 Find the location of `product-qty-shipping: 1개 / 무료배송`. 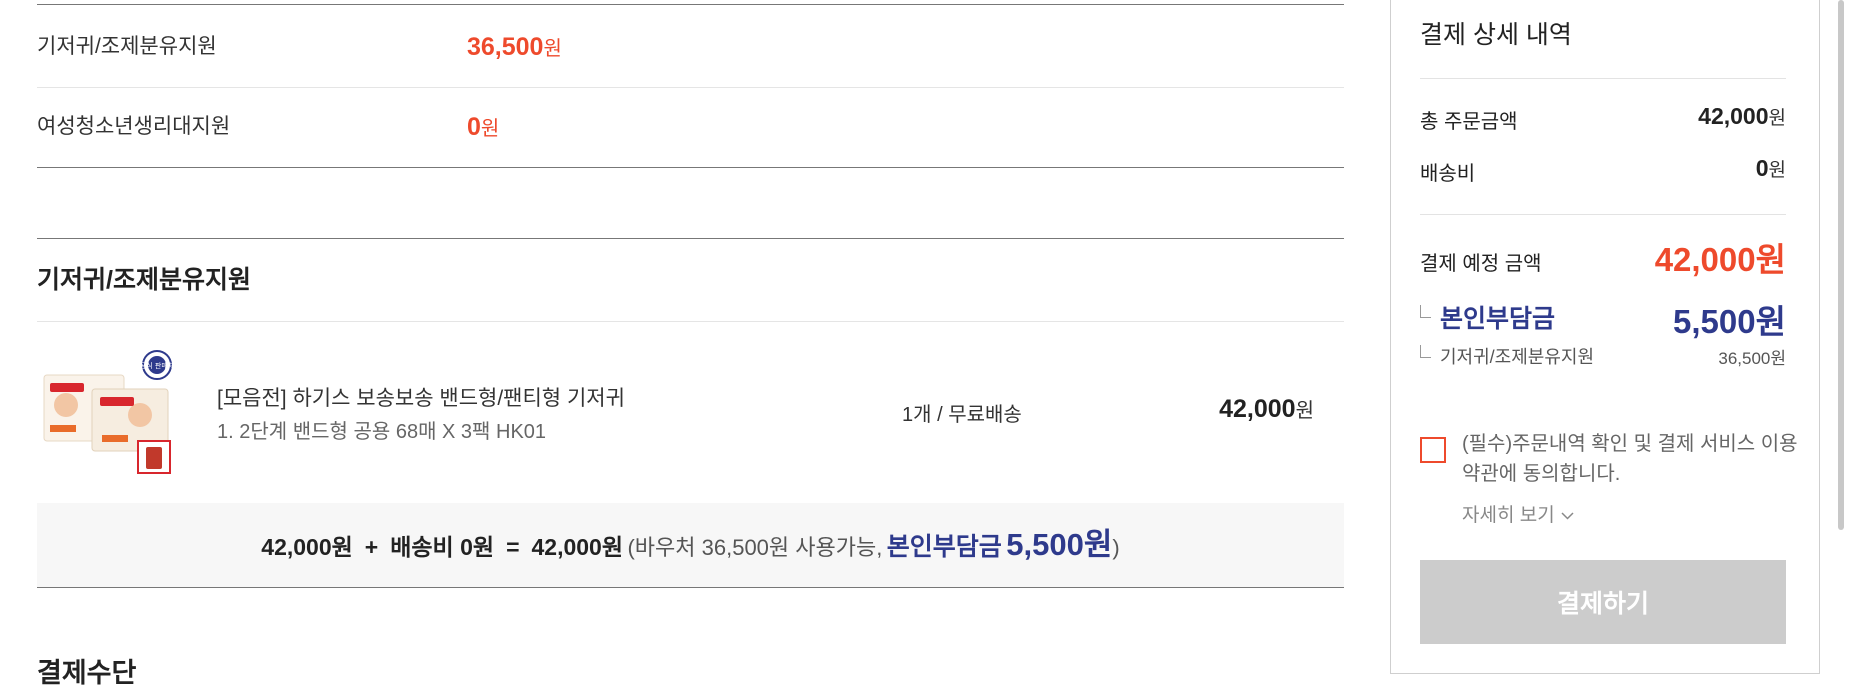

product-qty-shipping: 1개 / 무료배송 is located at coordinates (962, 415).